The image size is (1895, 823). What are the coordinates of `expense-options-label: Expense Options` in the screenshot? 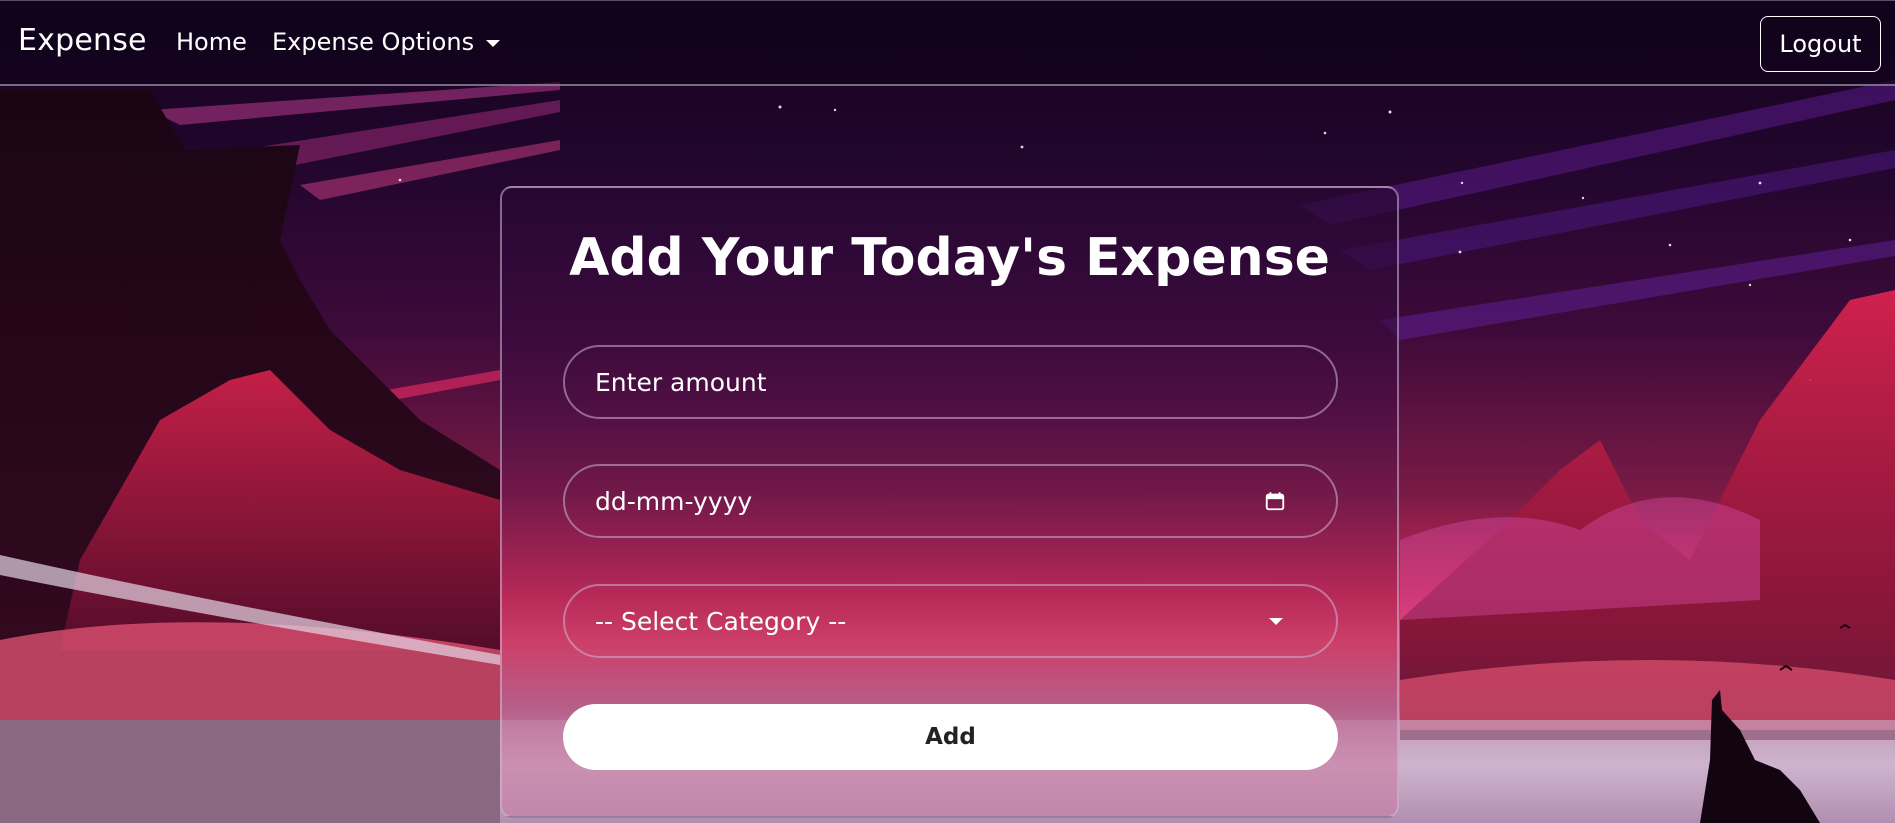 It's located at (373, 42).